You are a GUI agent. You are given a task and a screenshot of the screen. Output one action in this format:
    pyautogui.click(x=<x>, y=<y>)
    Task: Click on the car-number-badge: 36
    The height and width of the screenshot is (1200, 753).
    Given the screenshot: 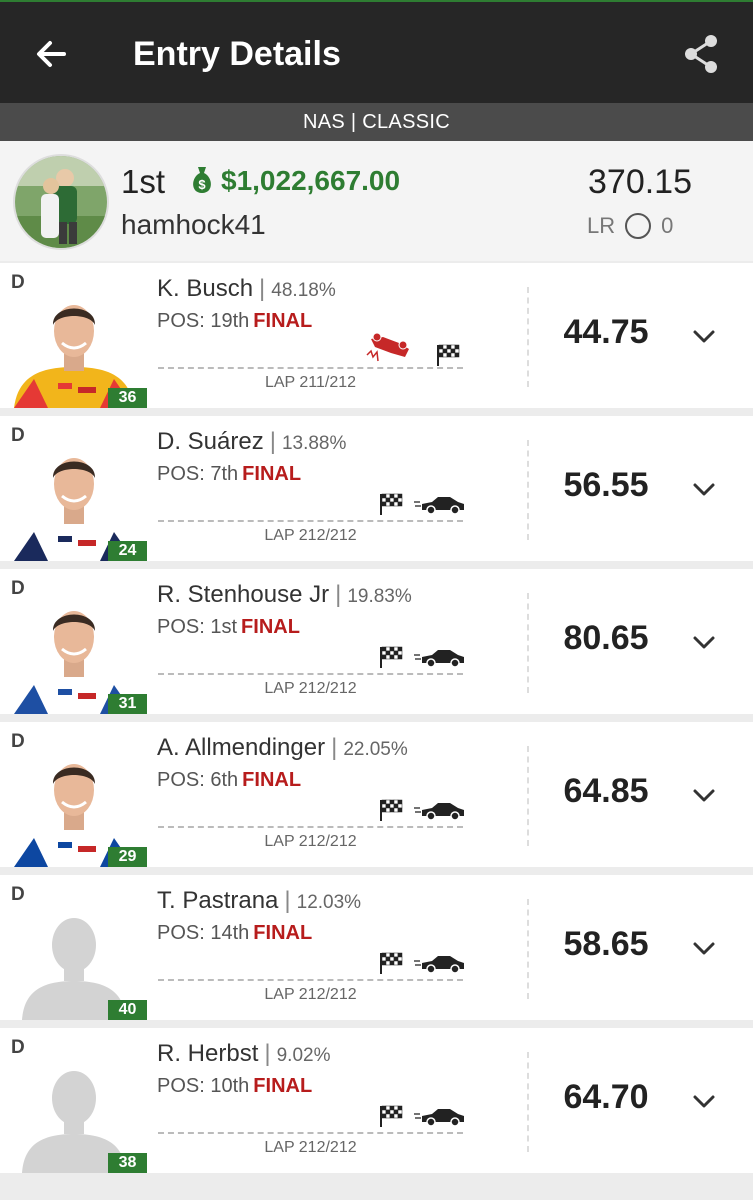 What is the action you would take?
    pyautogui.click(x=127, y=398)
    